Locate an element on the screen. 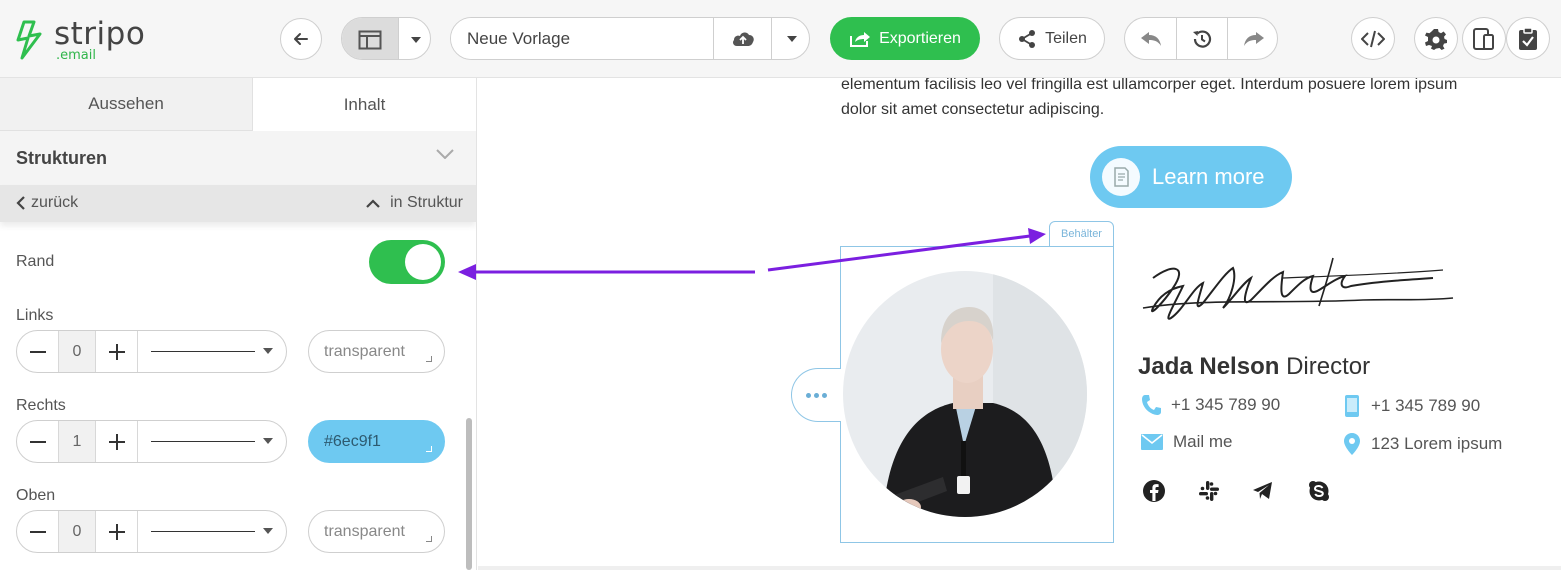 The image size is (1561, 570). right-border-width: 1 is located at coordinates (77, 441).